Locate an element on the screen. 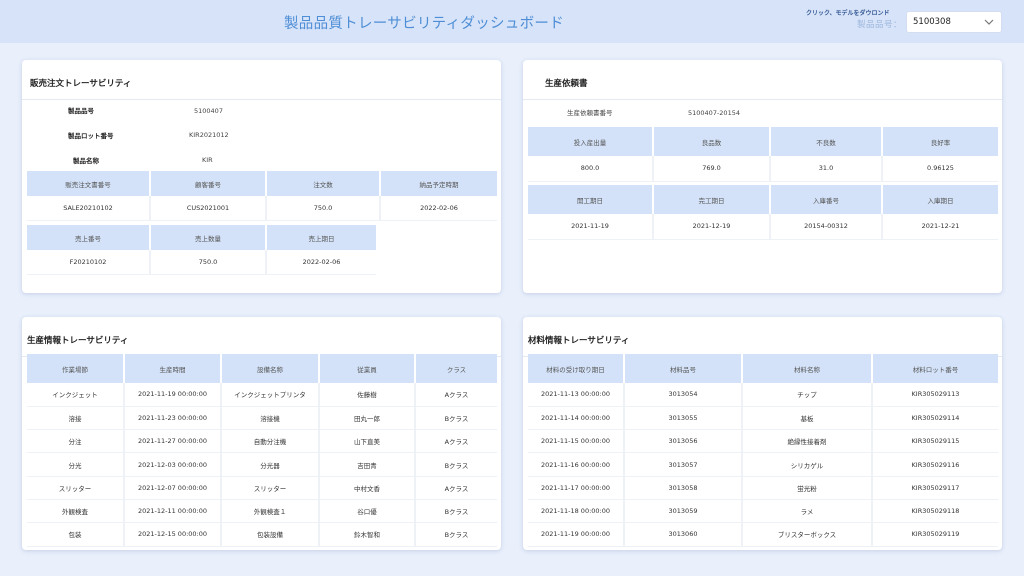  table-cell: 基板 is located at coordinates (807, 418).